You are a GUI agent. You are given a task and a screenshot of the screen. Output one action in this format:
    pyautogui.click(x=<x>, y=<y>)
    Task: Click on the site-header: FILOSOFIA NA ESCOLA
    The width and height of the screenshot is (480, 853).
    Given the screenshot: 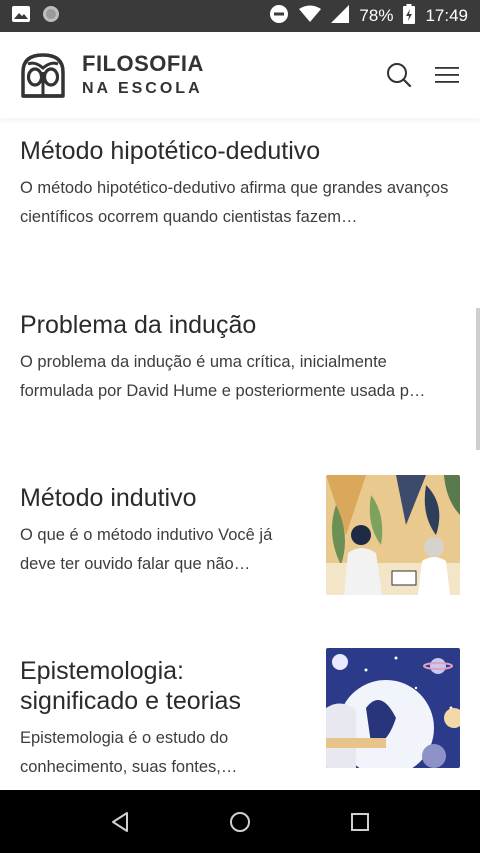 What is the action you would take?
    pyautogui.click(x=240, y=75)
    